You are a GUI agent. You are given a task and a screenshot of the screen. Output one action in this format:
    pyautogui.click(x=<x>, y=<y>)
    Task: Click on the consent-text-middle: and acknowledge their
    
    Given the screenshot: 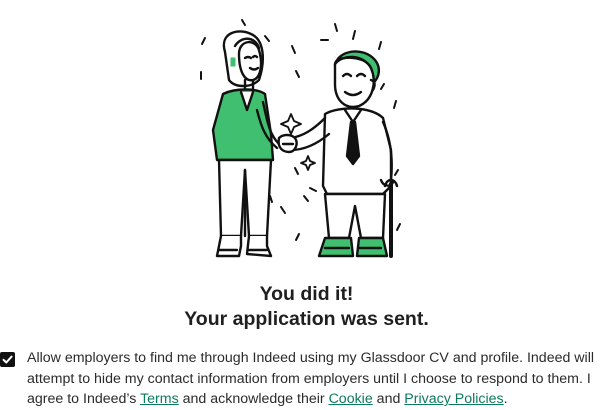 What is the action you would take?
    pyautogui.click(x=253, y=399)
    